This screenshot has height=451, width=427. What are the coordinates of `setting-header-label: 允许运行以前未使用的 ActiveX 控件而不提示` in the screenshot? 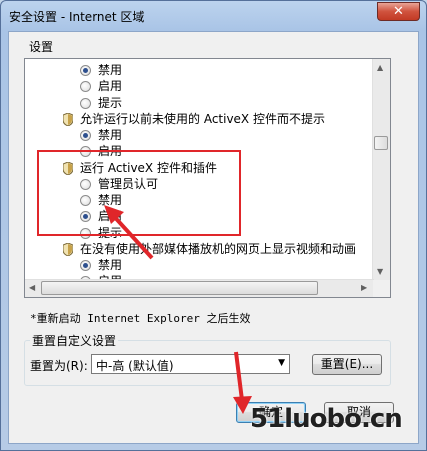 It's located at (202, 118).